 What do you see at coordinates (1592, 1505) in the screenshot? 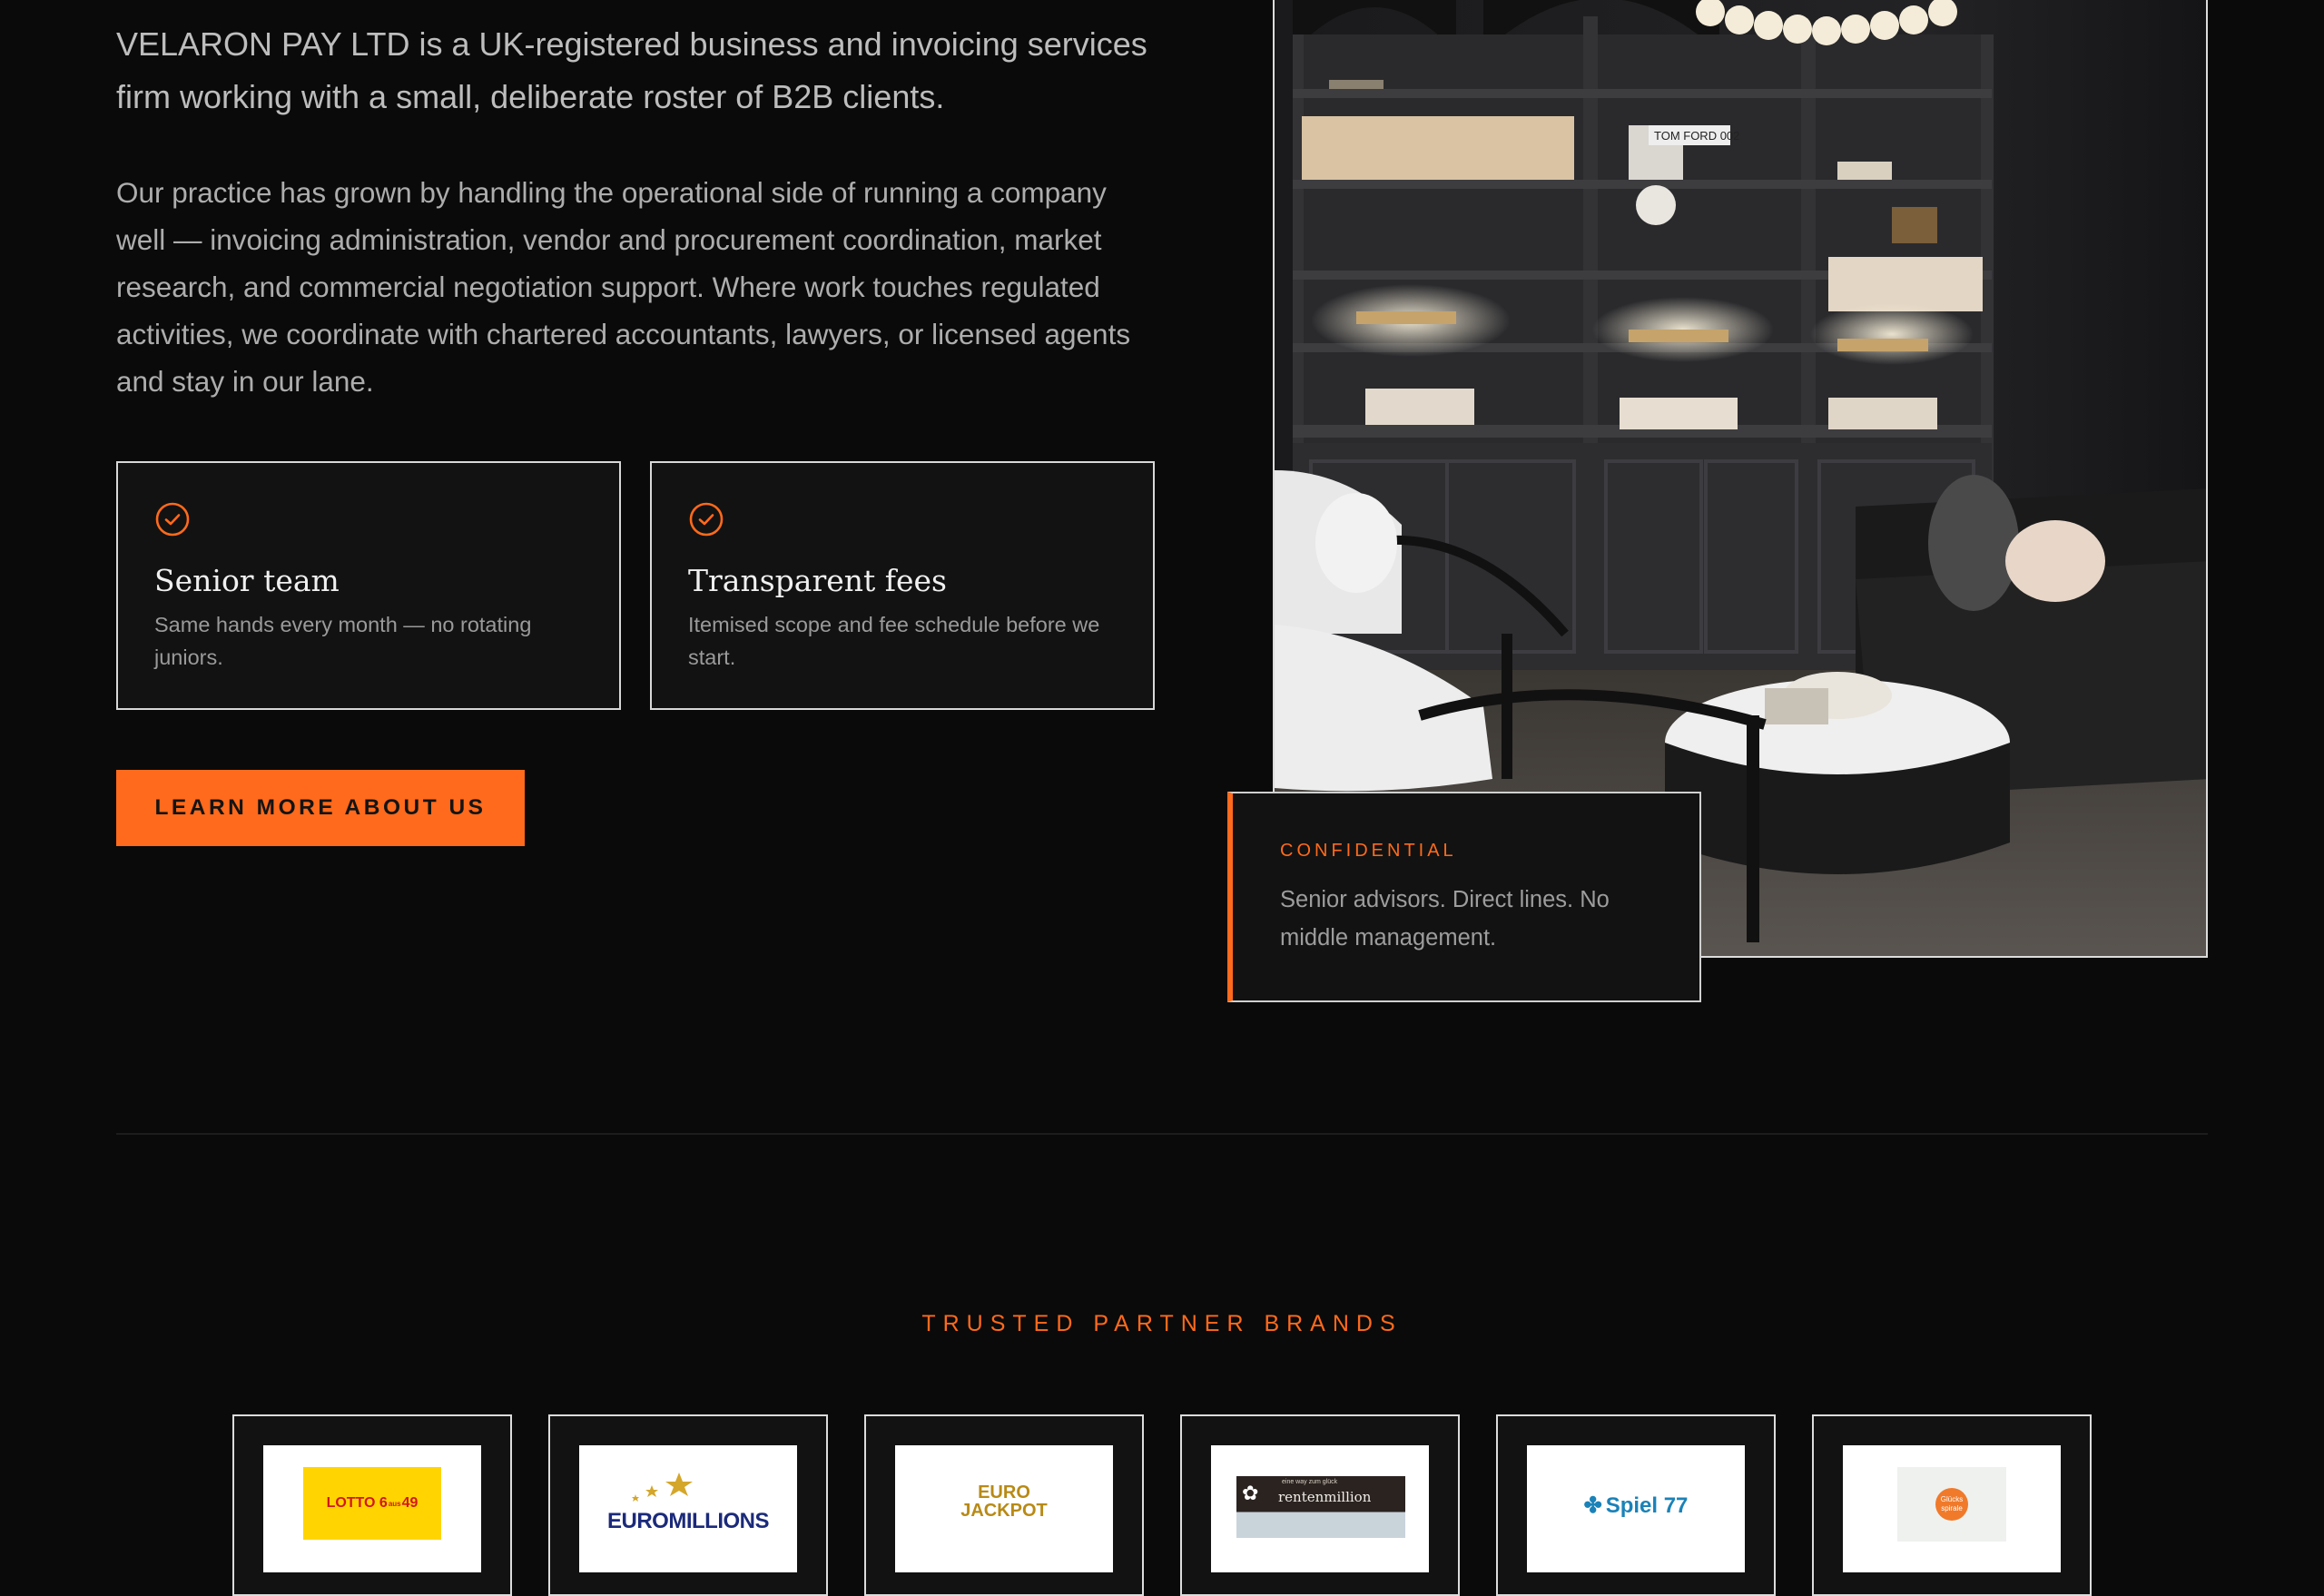
I see `spiel77-clover-icon: ✤` at bounding box center [1592, 1505].